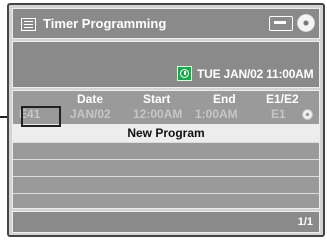 Image resolution: width=327 pixels, height=240 pixels. I want to click on column-header-start: Start, so click(157, 99).